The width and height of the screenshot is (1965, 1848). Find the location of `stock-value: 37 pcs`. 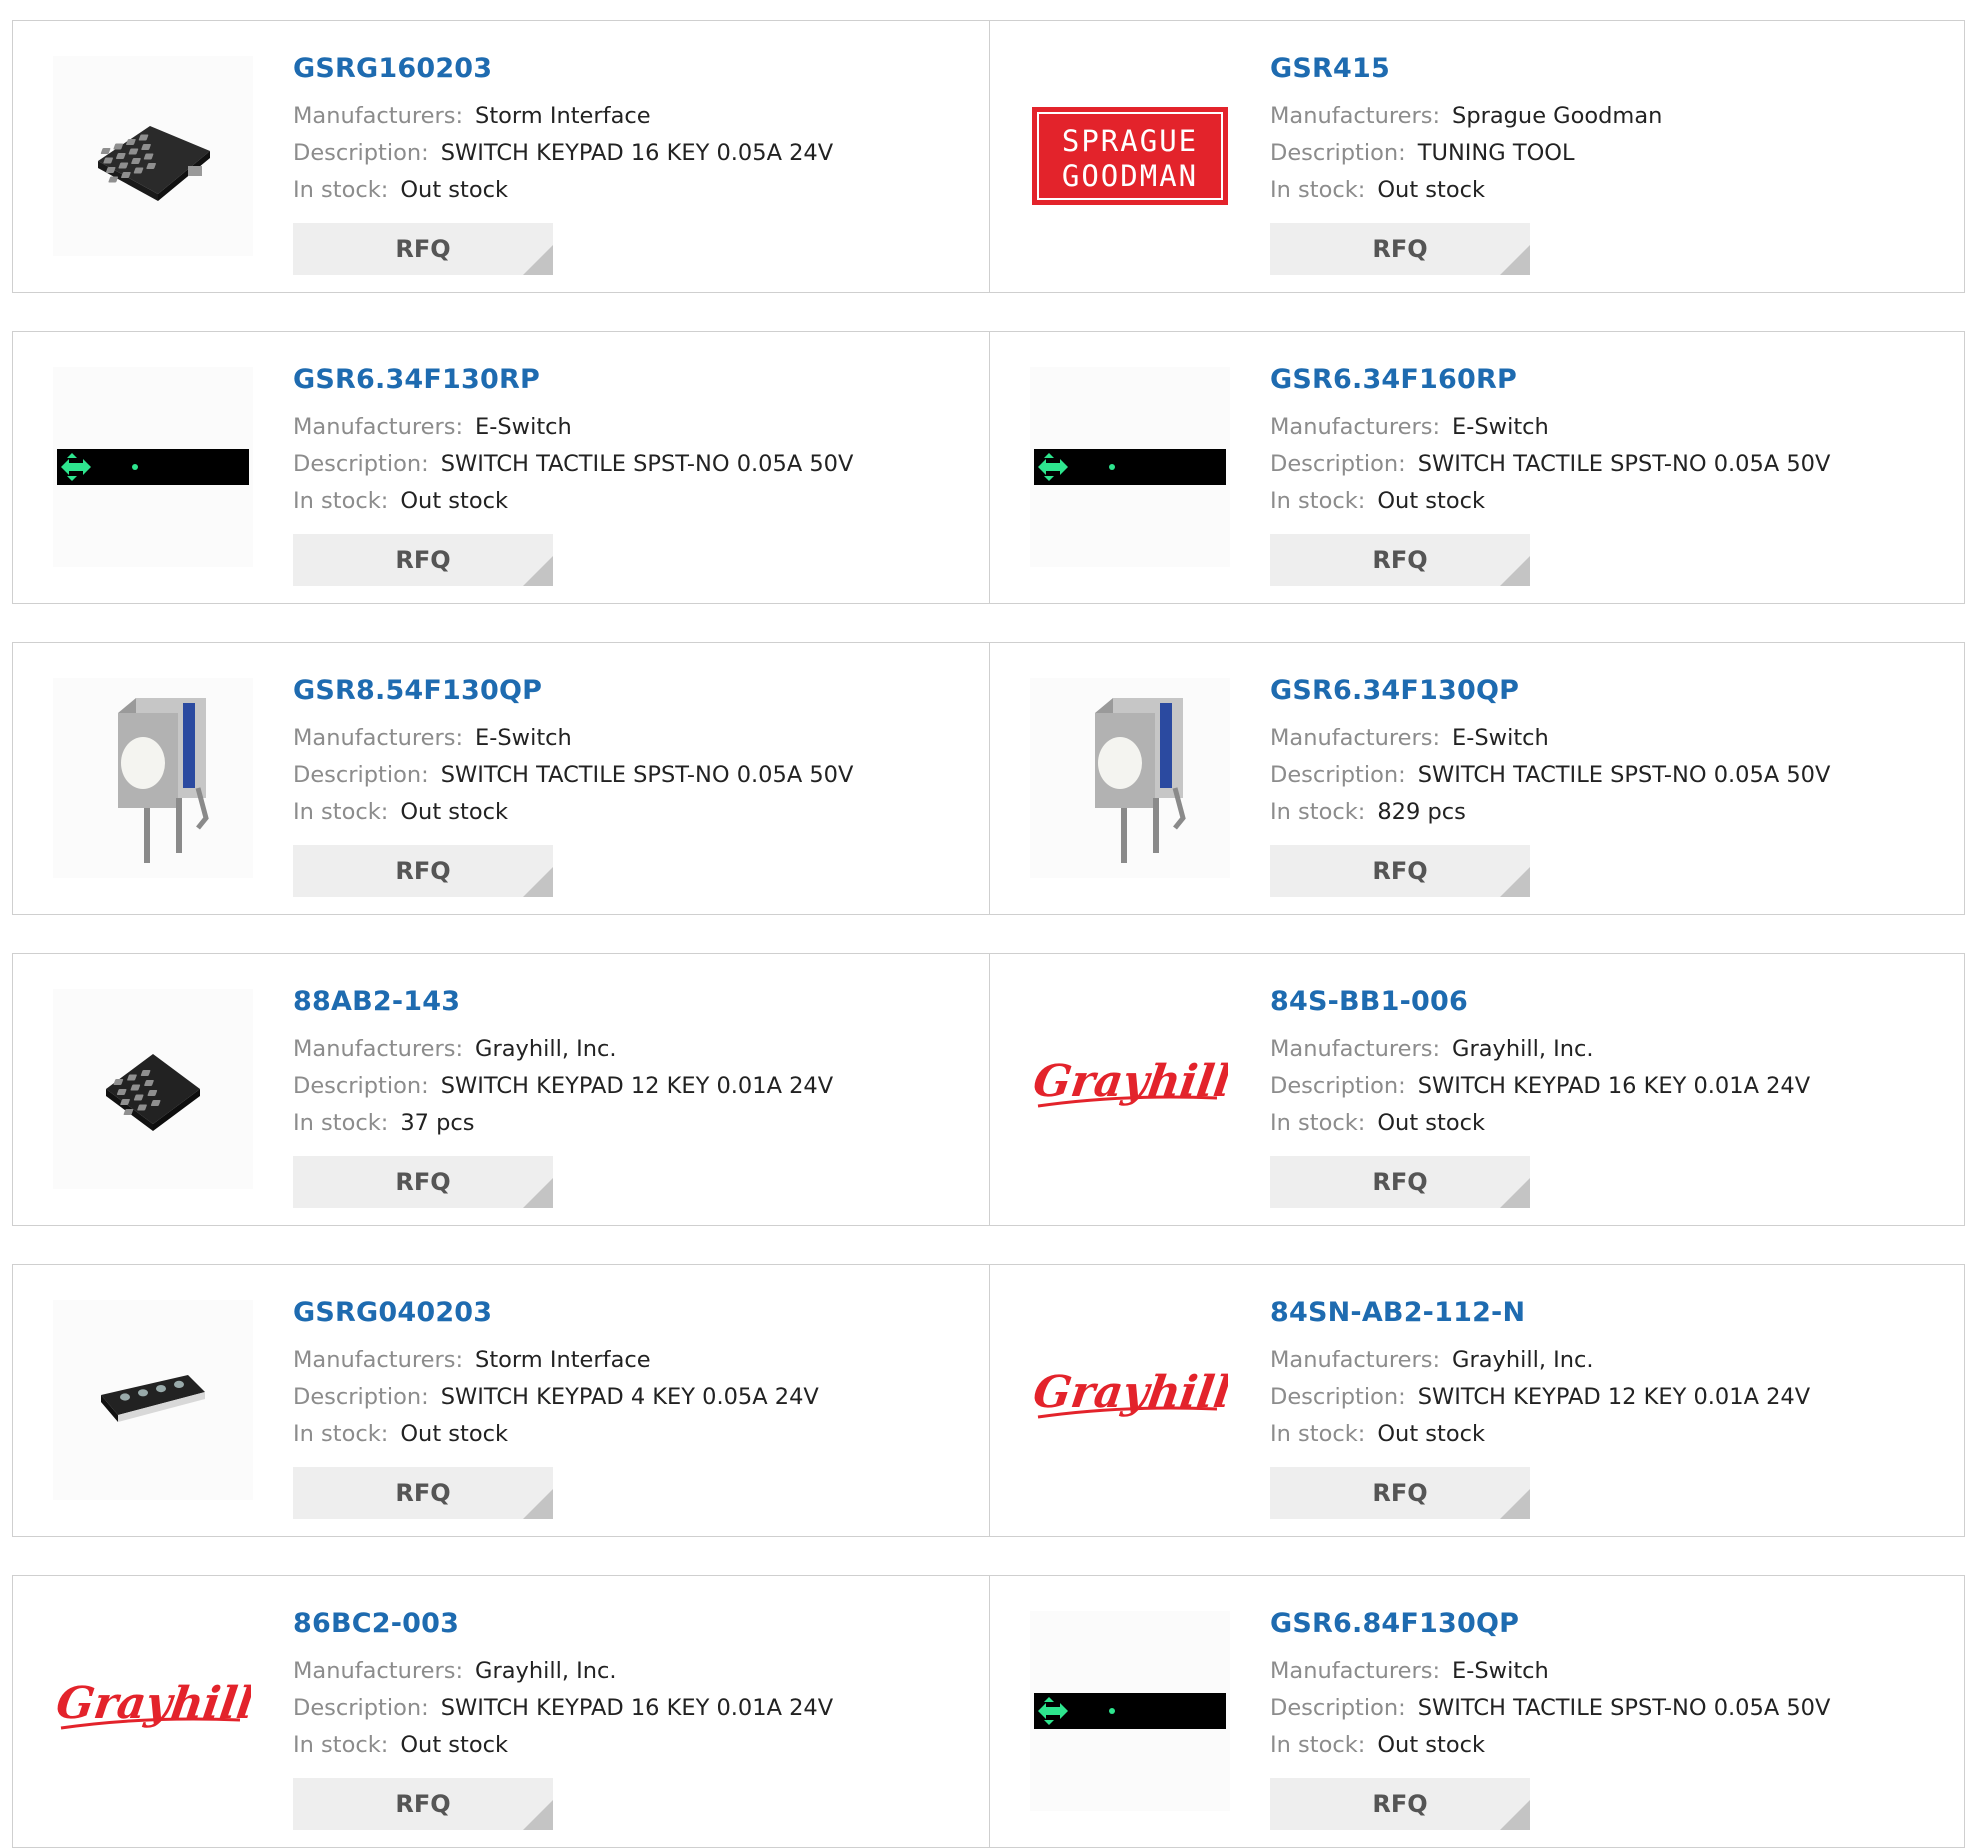

stock-value: 37 pcs is located at coordinates (437, 1123).